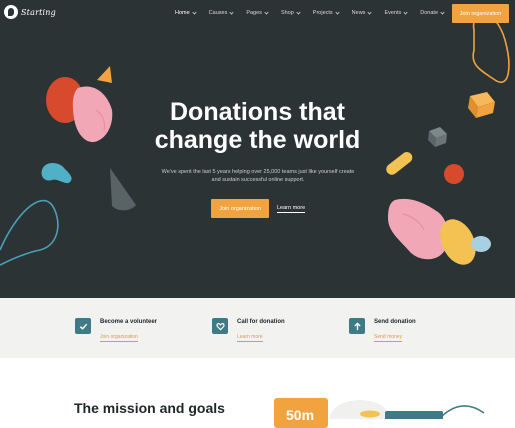 The width and height of the screenshot is (515, 428). Describe the element at coordinates (56, 173) in the screenshot. I see `teal-blob-shape` at that location.